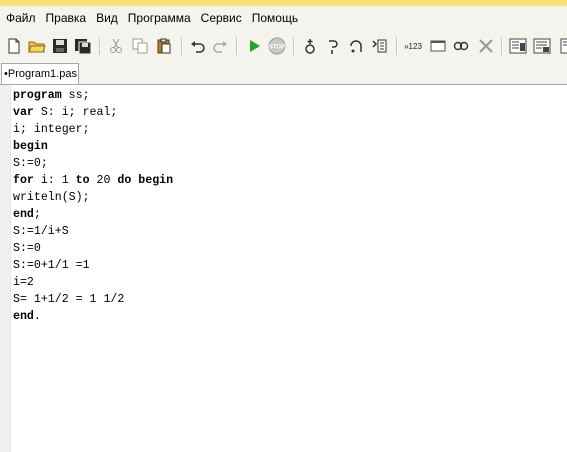 The image size is (567, 452). What do you see at coordinates (93, 282) in the screenshot?
I see `code-line: i=2` at bounding box center [93, 282].